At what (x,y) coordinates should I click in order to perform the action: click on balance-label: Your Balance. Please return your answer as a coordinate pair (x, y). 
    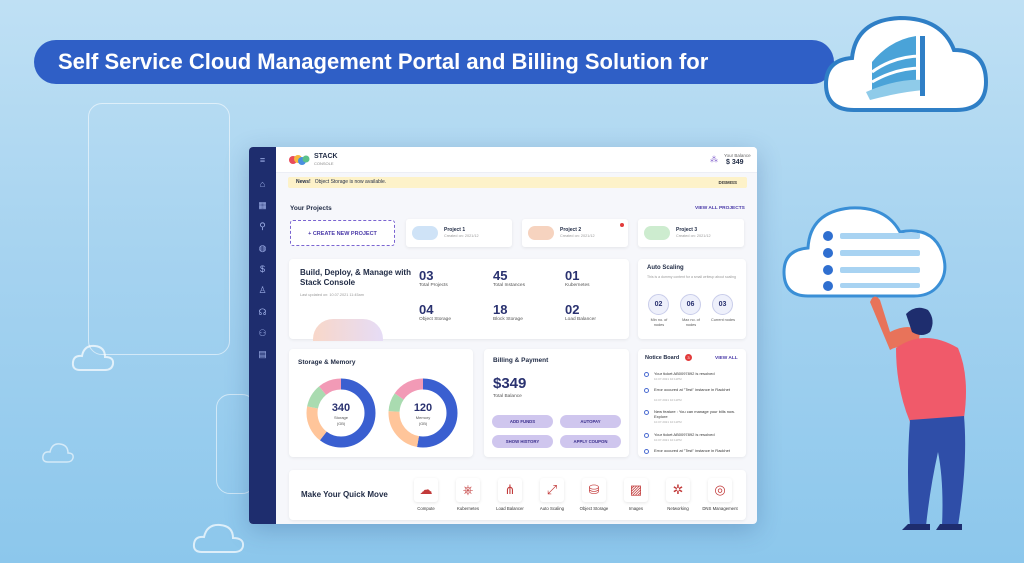
    Looking at the image, I should click on (737, 155).